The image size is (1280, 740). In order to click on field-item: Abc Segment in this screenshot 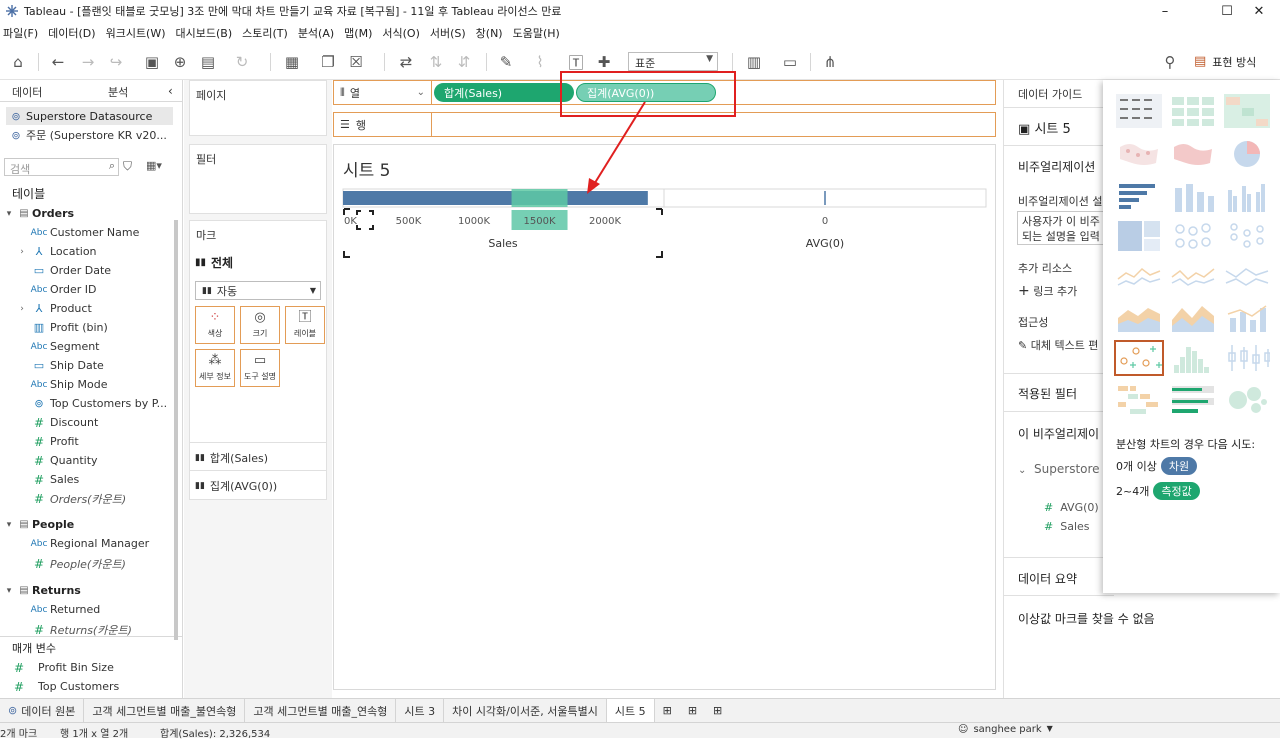, I will do `click(50, 346)`.